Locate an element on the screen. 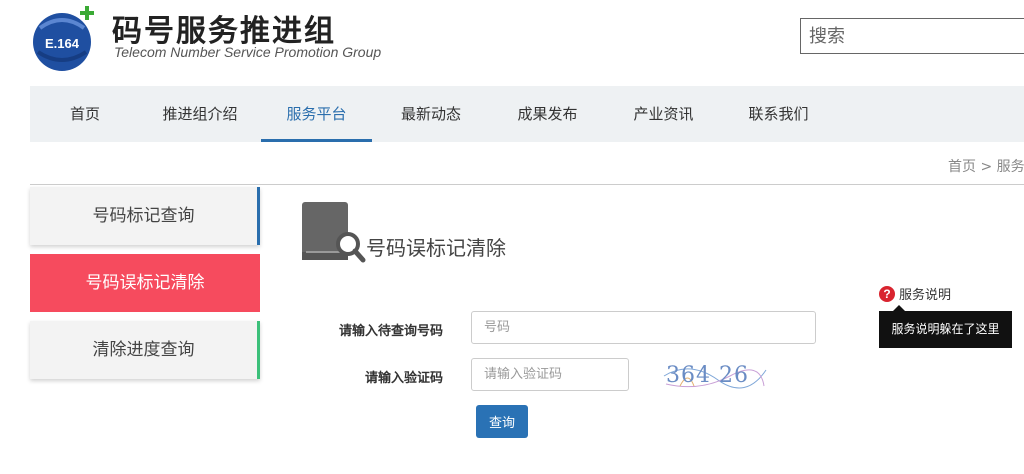 This screenshot has width=1024, height=474. phone-input is located at coordinates (643, 327).